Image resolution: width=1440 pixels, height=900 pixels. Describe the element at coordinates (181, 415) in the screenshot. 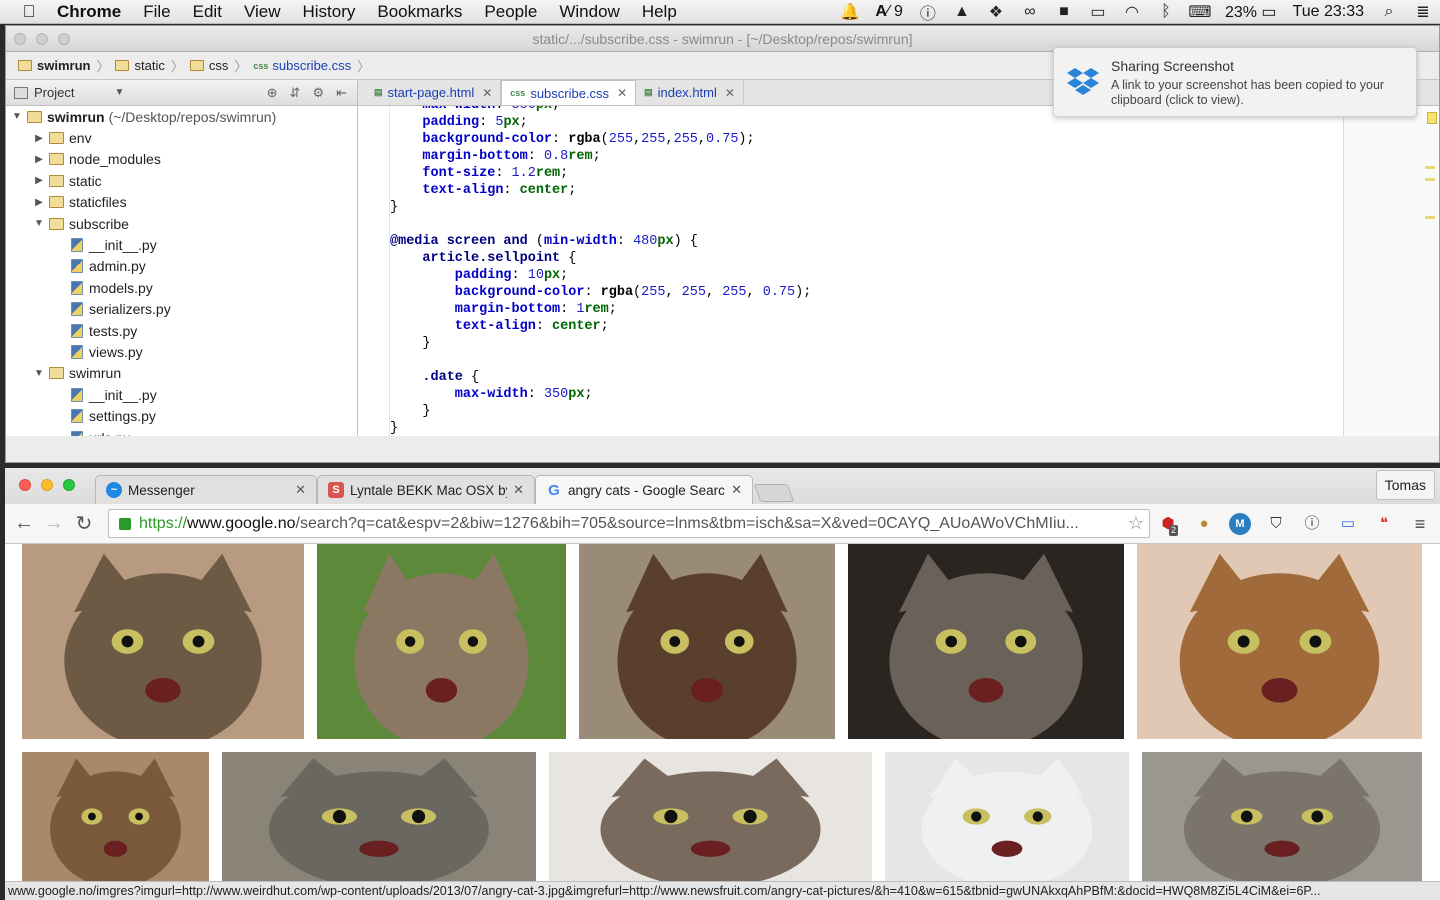

I see `tree-file-item: settings.py` at that location.